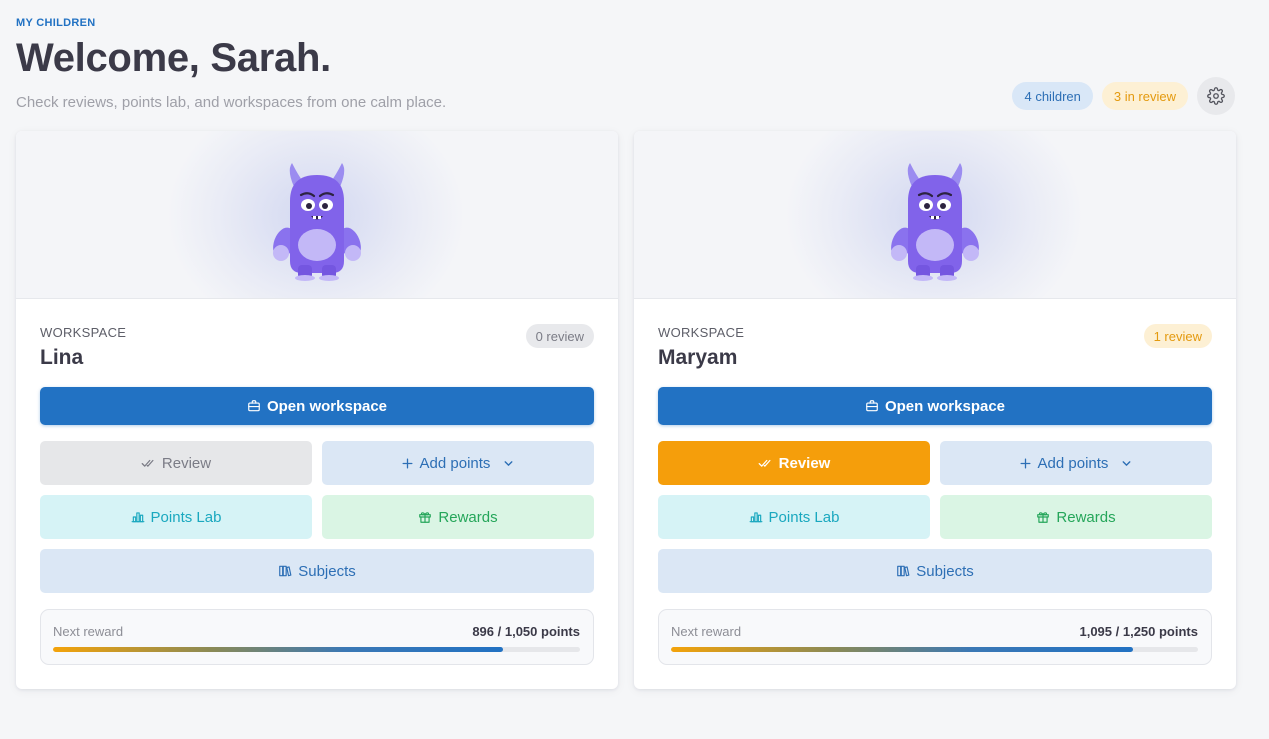  I want to click on in-review-chip: 3 in review, so click(1144, 96).